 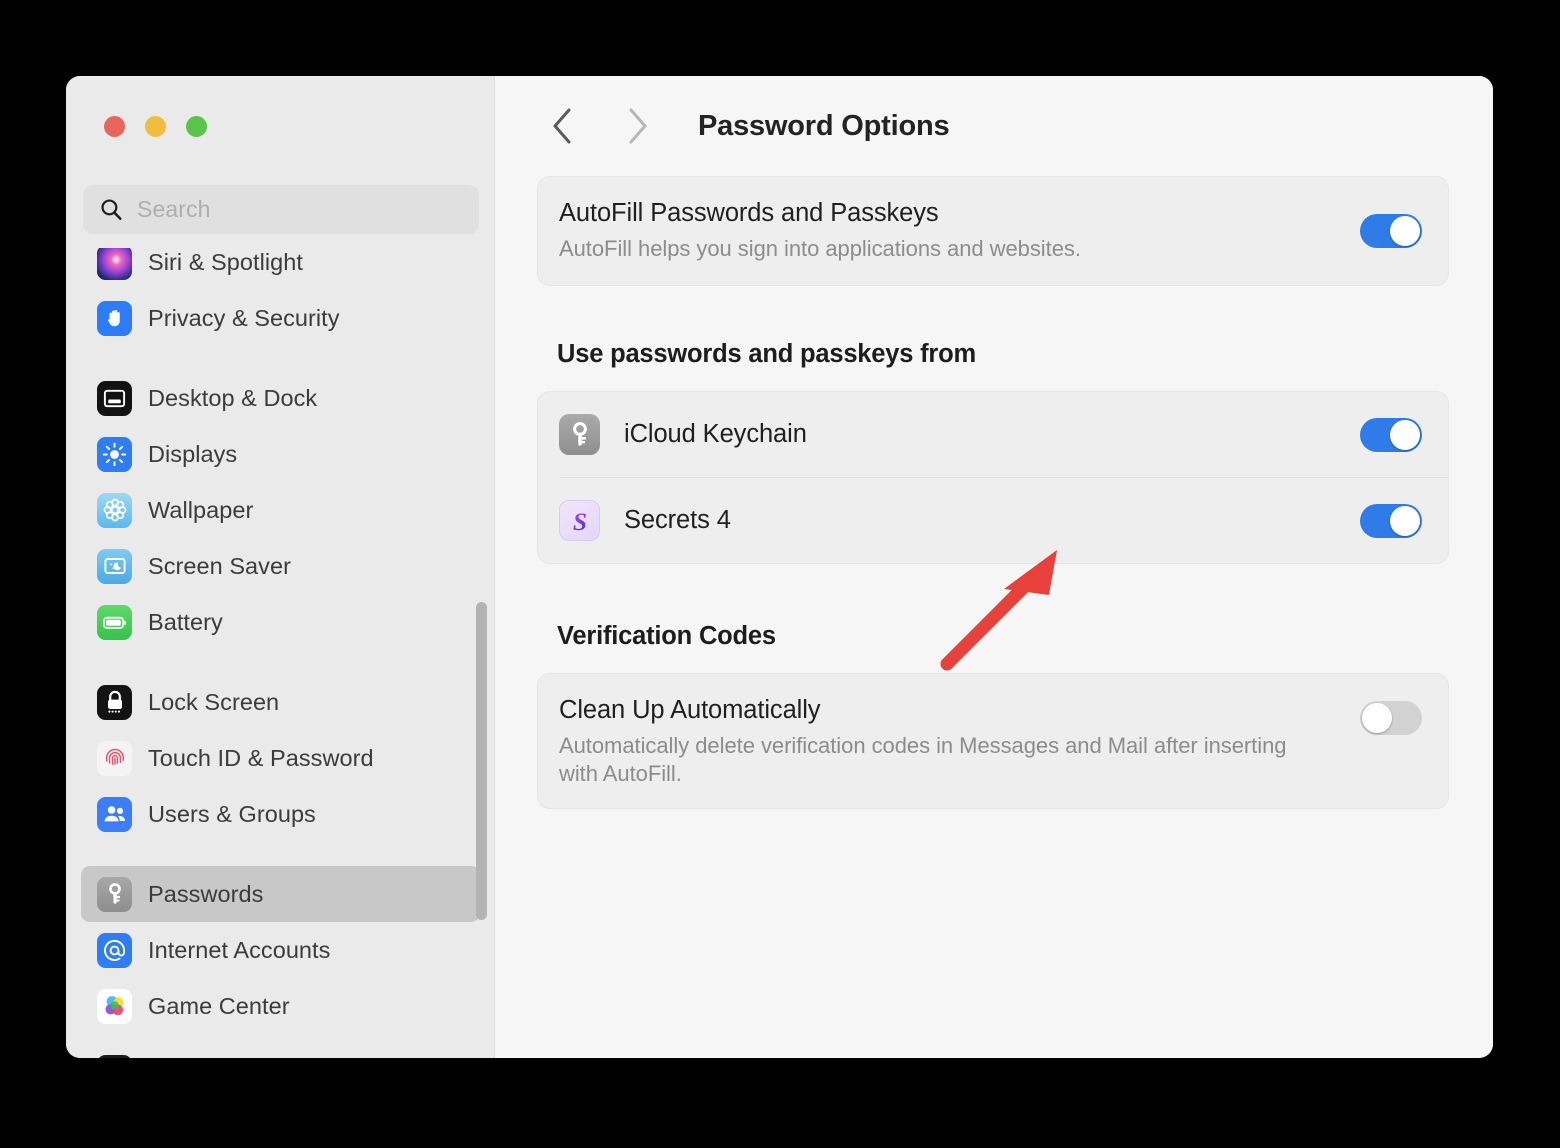 I want to click on sidebar-item-label: Touch ID & Password, so click(x=261, y=757).